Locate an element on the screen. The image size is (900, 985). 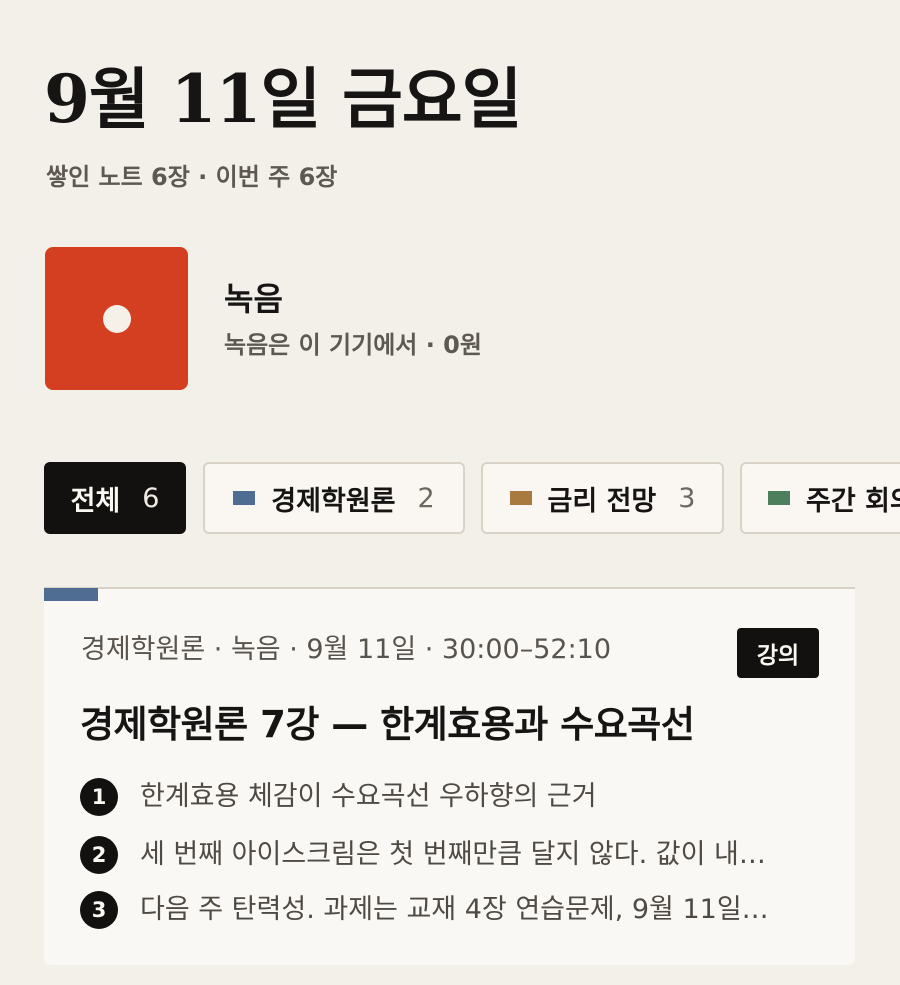
filter-chip-count: 2 is located at coordinates (426, 498).